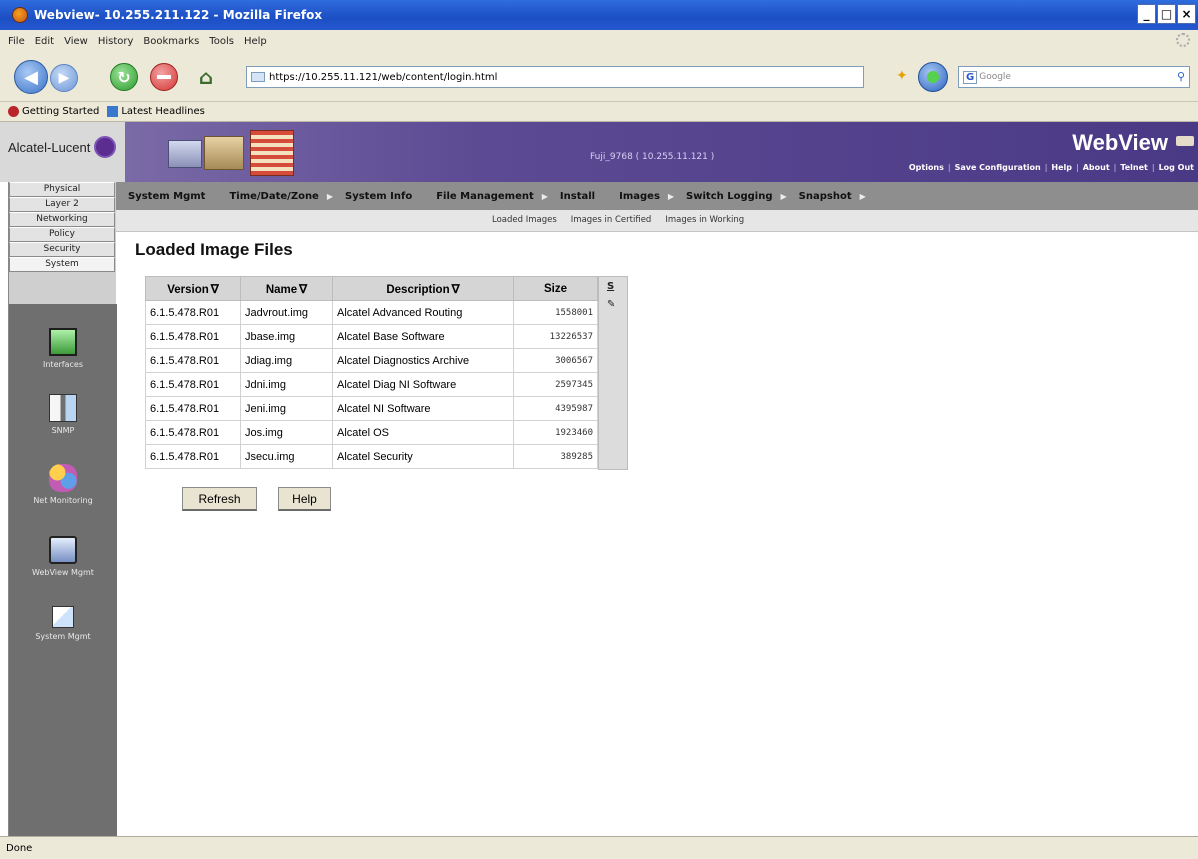 Image resolution: width=1198 pixels, height=859 pixels. What do you see at coordinates (423, 360) in the screenshot?
I see `cell-description: Alcatel Diagnostics Archive` at bounding box center [423, 360].